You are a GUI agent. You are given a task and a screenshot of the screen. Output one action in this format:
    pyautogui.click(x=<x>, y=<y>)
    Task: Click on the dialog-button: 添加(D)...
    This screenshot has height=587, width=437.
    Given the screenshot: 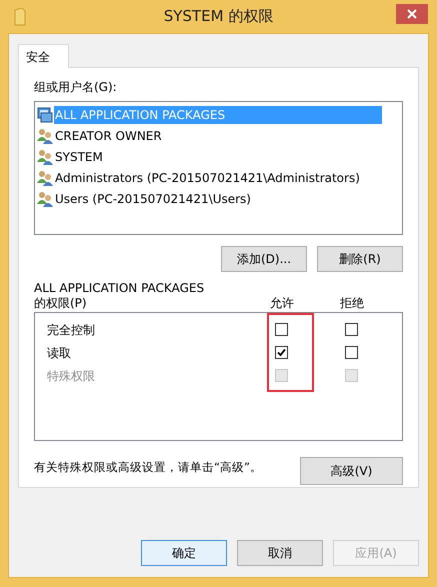 What is the action you would take?
    pyautogui.click(x=264, y=259)
    